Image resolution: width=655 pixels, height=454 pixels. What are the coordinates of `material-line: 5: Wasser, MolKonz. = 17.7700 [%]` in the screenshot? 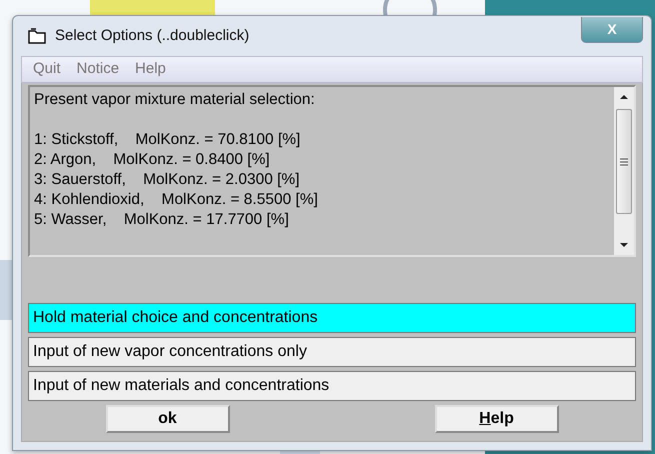 It's located at (161, 220).